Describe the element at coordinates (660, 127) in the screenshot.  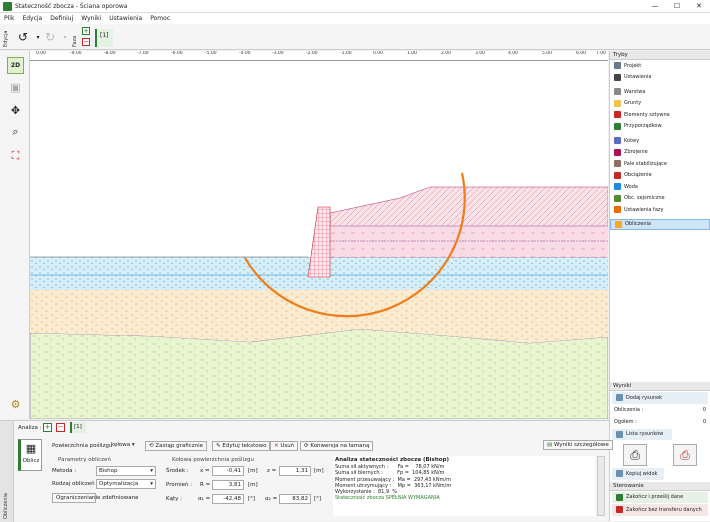
I see `mode-item: Przyporządkow.` at that location.